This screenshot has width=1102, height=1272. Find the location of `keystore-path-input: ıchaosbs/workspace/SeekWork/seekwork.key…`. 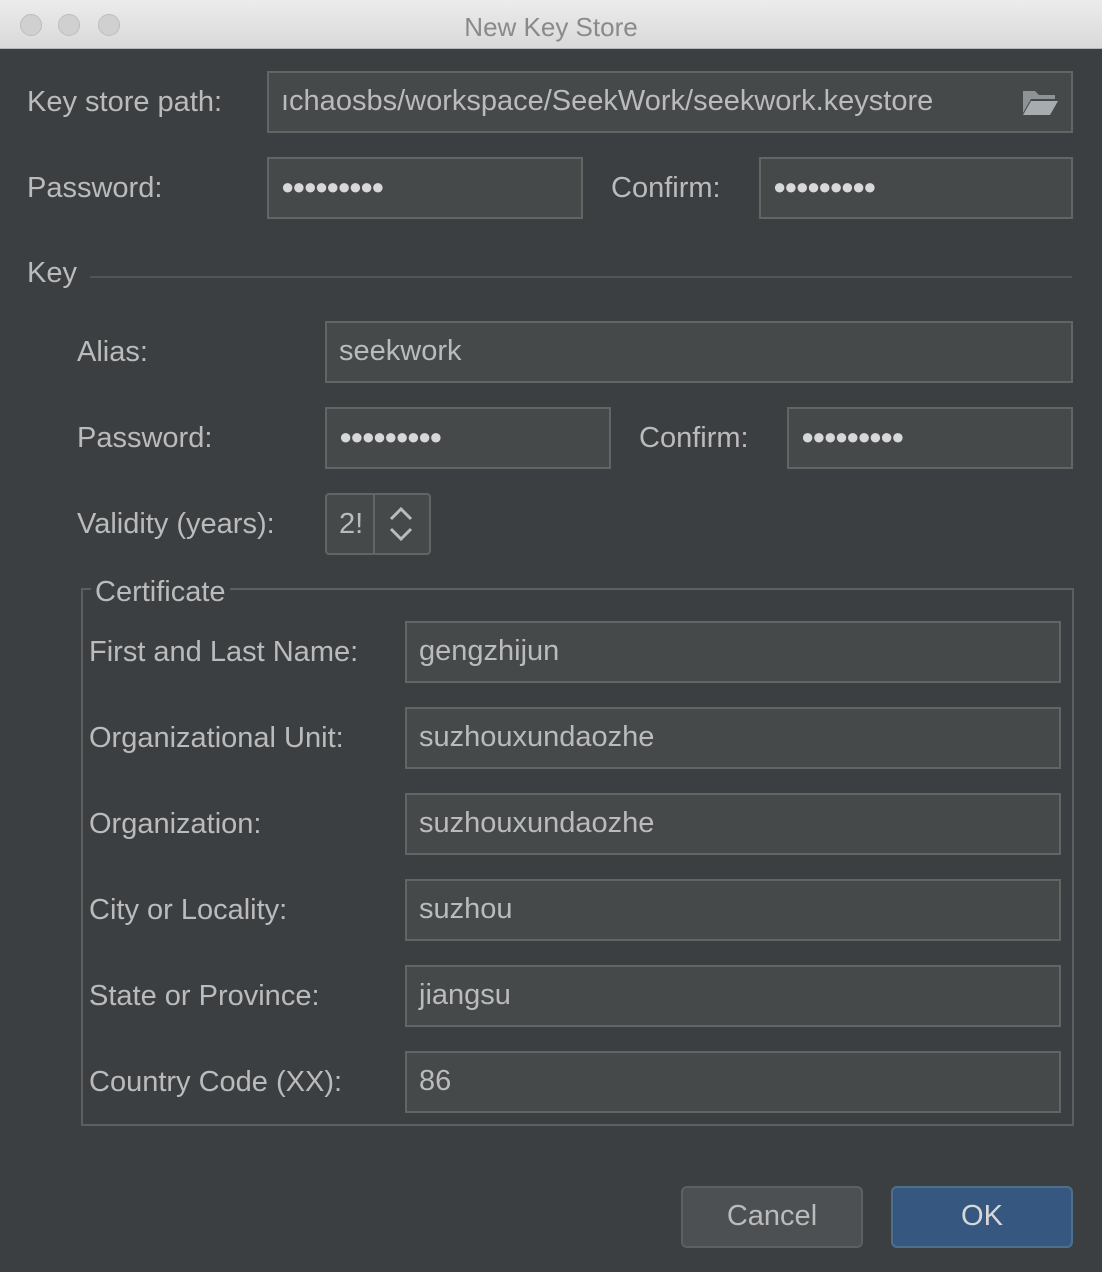

keystore-path-input: ıchaosbs/workspace/SeekWork/seekwork.key… is located at coordinates (670, 102).